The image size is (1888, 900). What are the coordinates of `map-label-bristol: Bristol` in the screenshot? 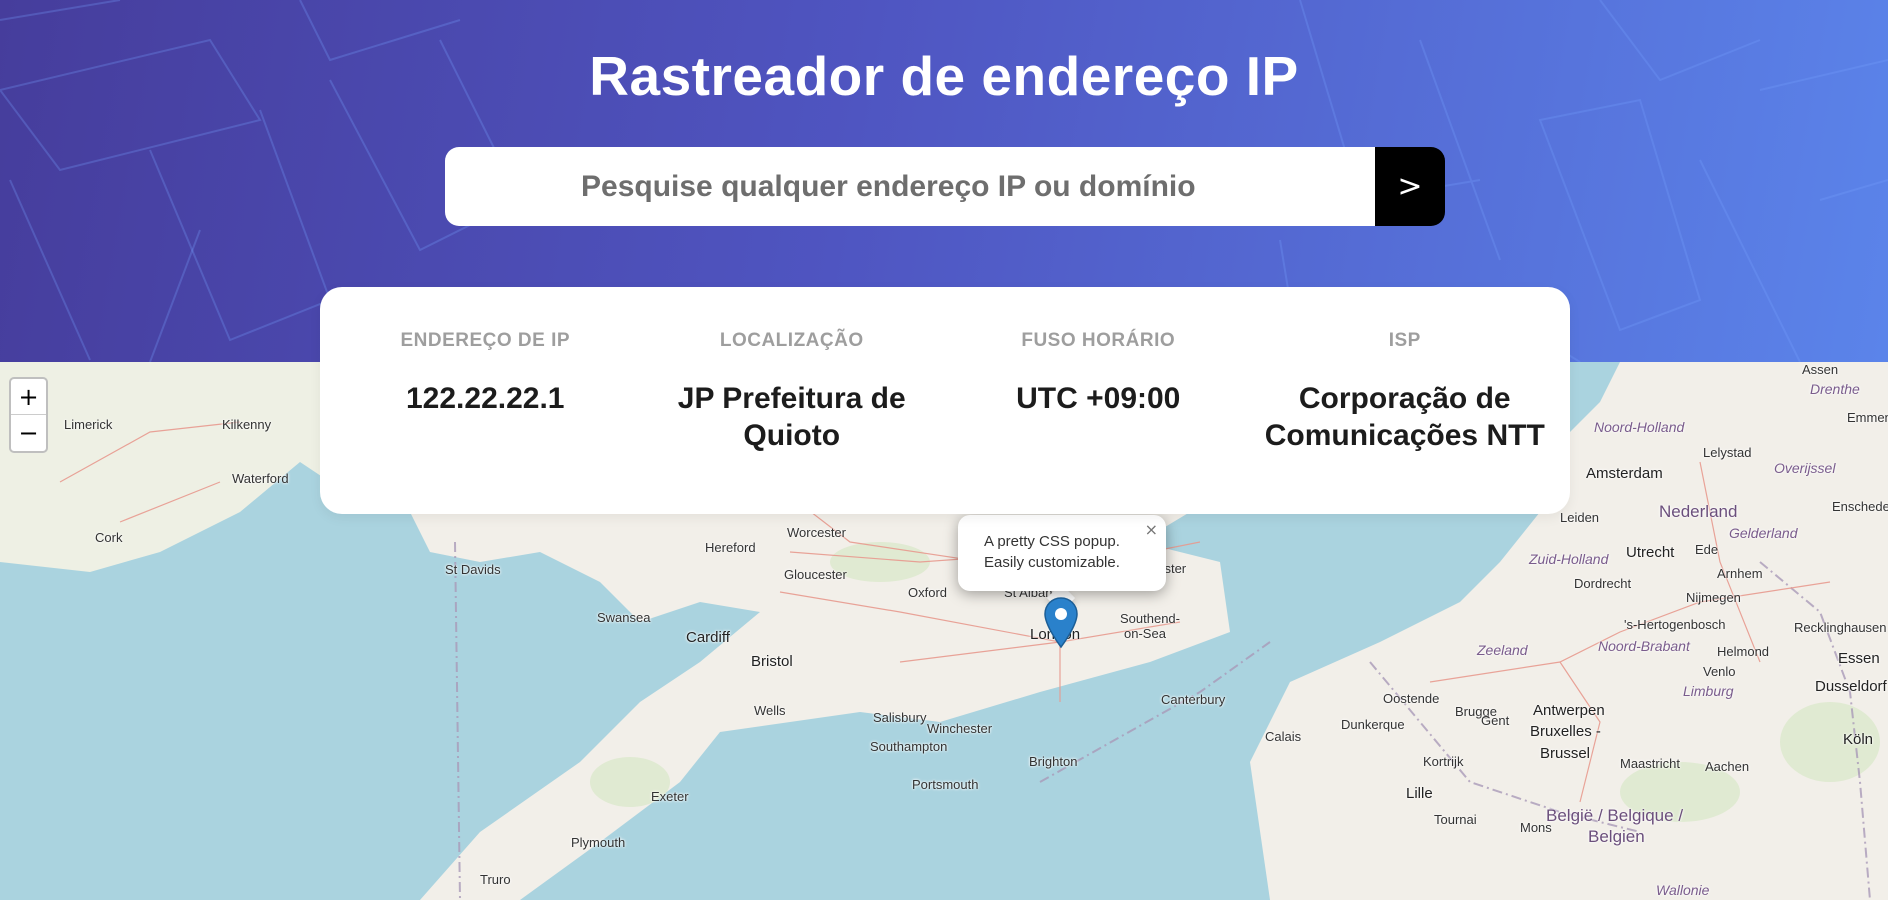 It's located at (772, 661).